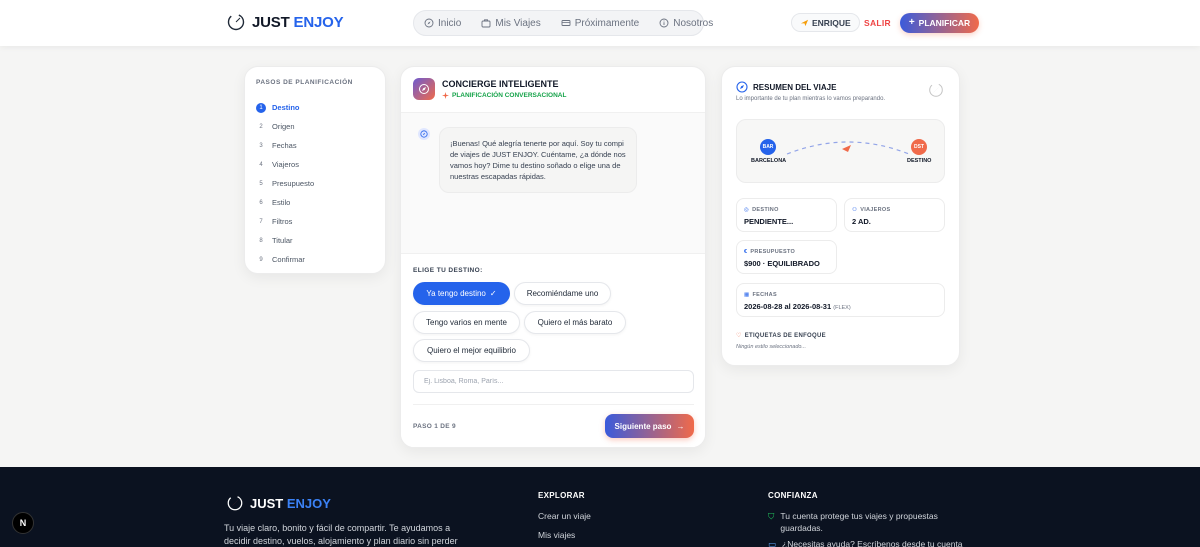 This screenshot has height=547, width=1200. I want to click on destination-label: DESTINO, so click(919, 161).